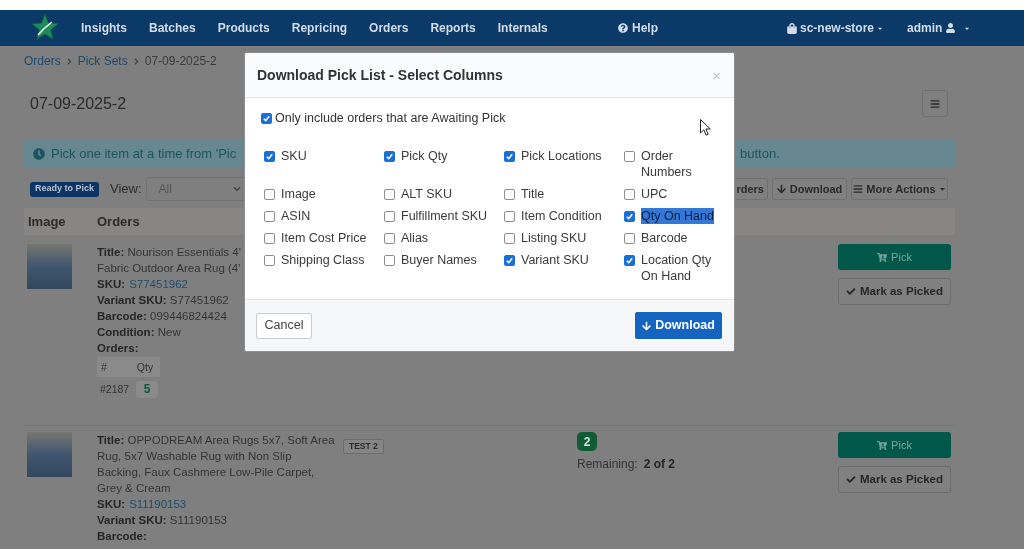  Describe the element at coordinates (296, 216) in the screenshot. I see `checkbox-label: ASIN` at that location.